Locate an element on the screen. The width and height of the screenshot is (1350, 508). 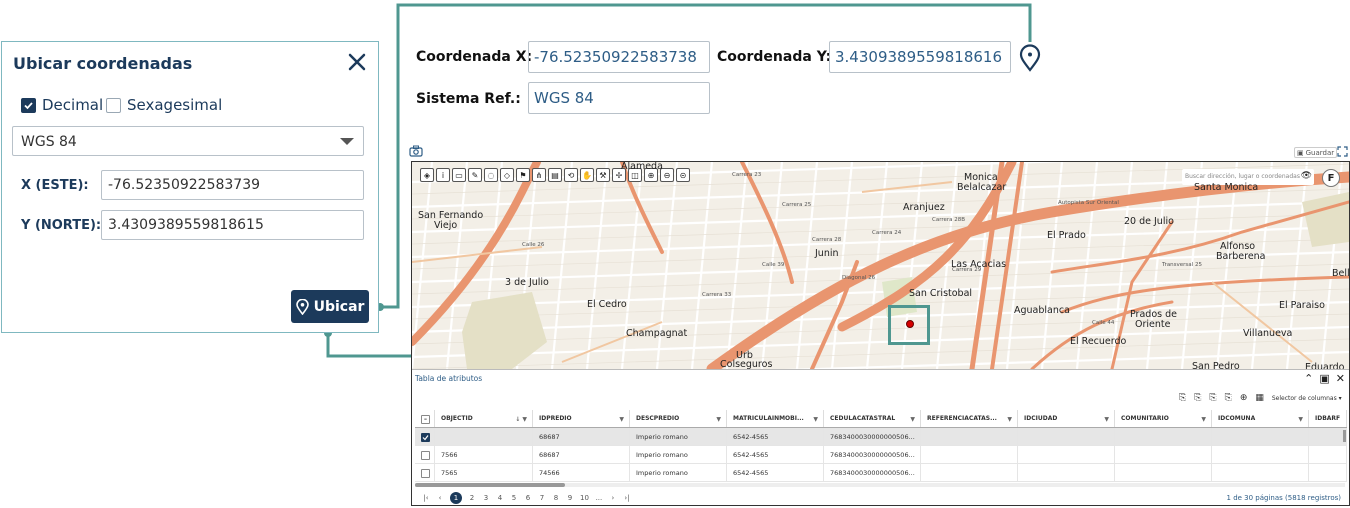
map-place-label: Champagnat is located at coordinates (657, 333).